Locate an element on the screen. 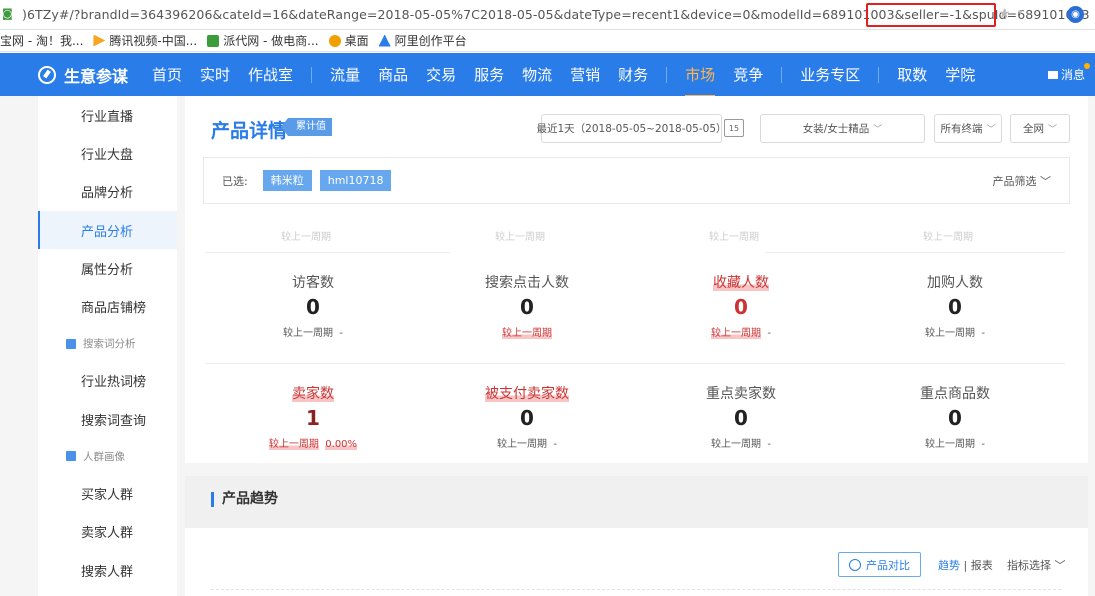  bookmark-item: 阿里创作平台 is located at coordinates (422, 40).